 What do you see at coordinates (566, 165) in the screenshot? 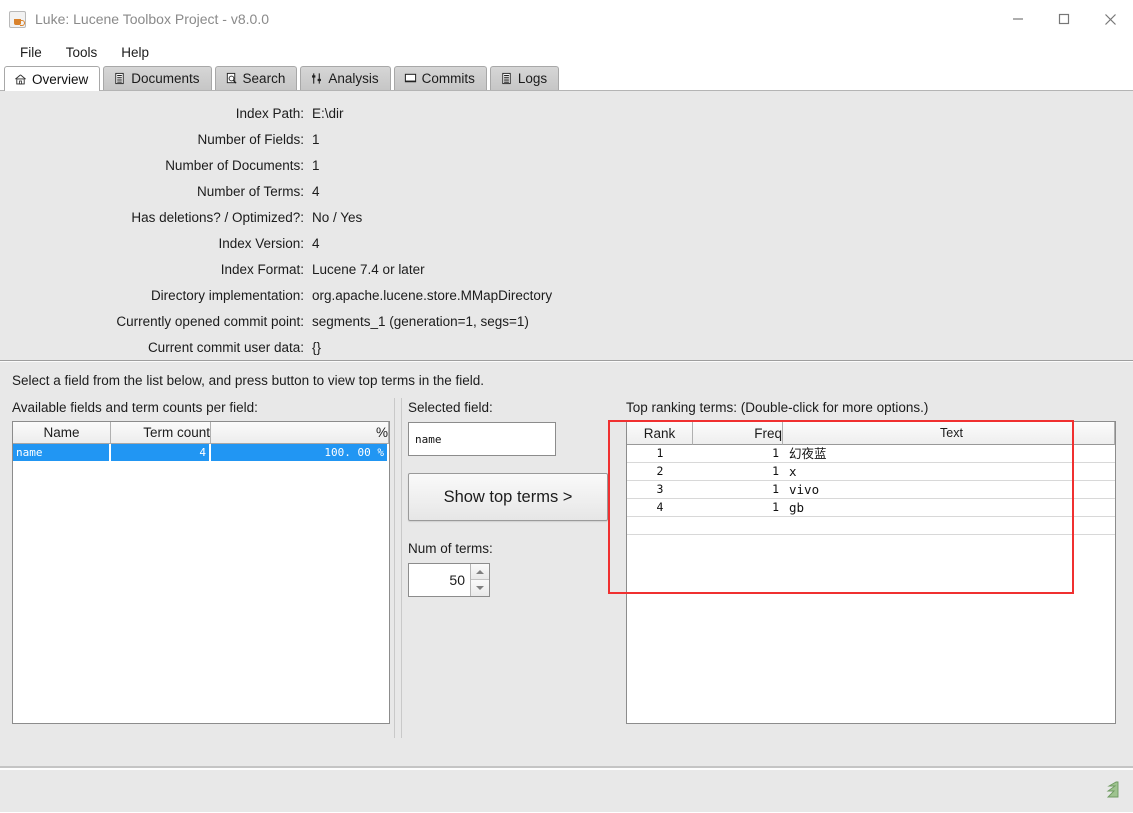
I see `info-row: Number of Documents: 1` at bounding box center [566, 165].